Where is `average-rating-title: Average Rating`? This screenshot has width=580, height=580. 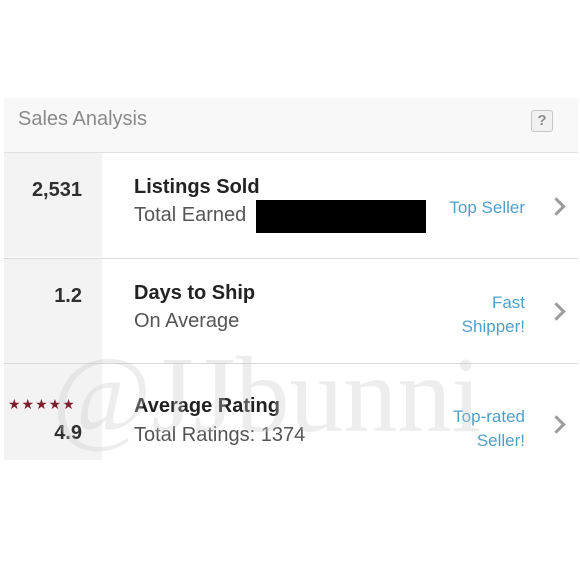 average-rating-title: Average Rating is located at coordinates (207, 406).